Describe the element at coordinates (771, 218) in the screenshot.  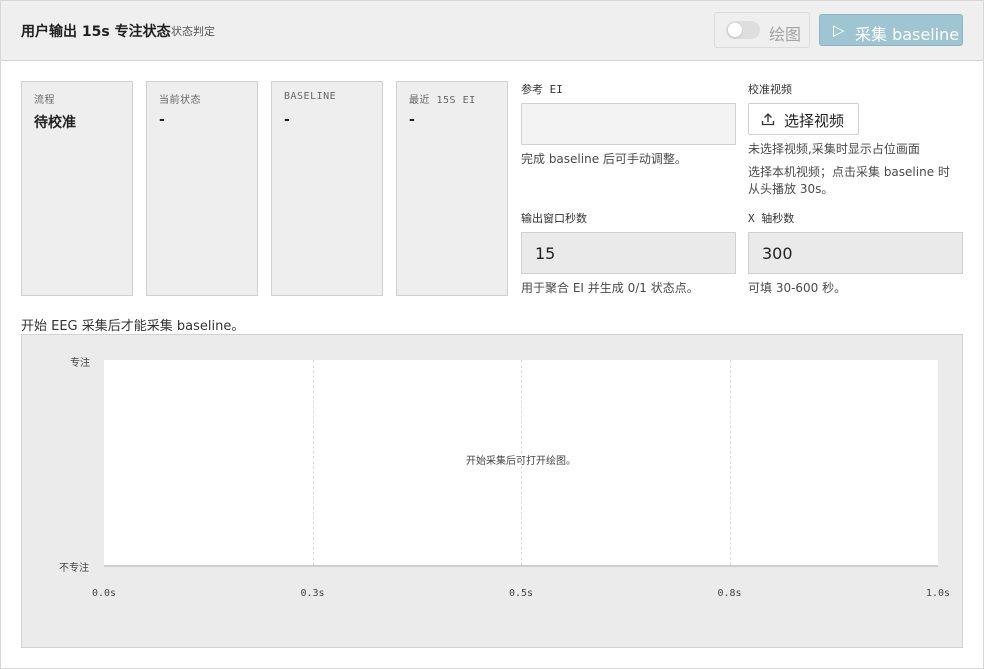
I see `x-axis-seconds-label: X 轴秒数` at that location.